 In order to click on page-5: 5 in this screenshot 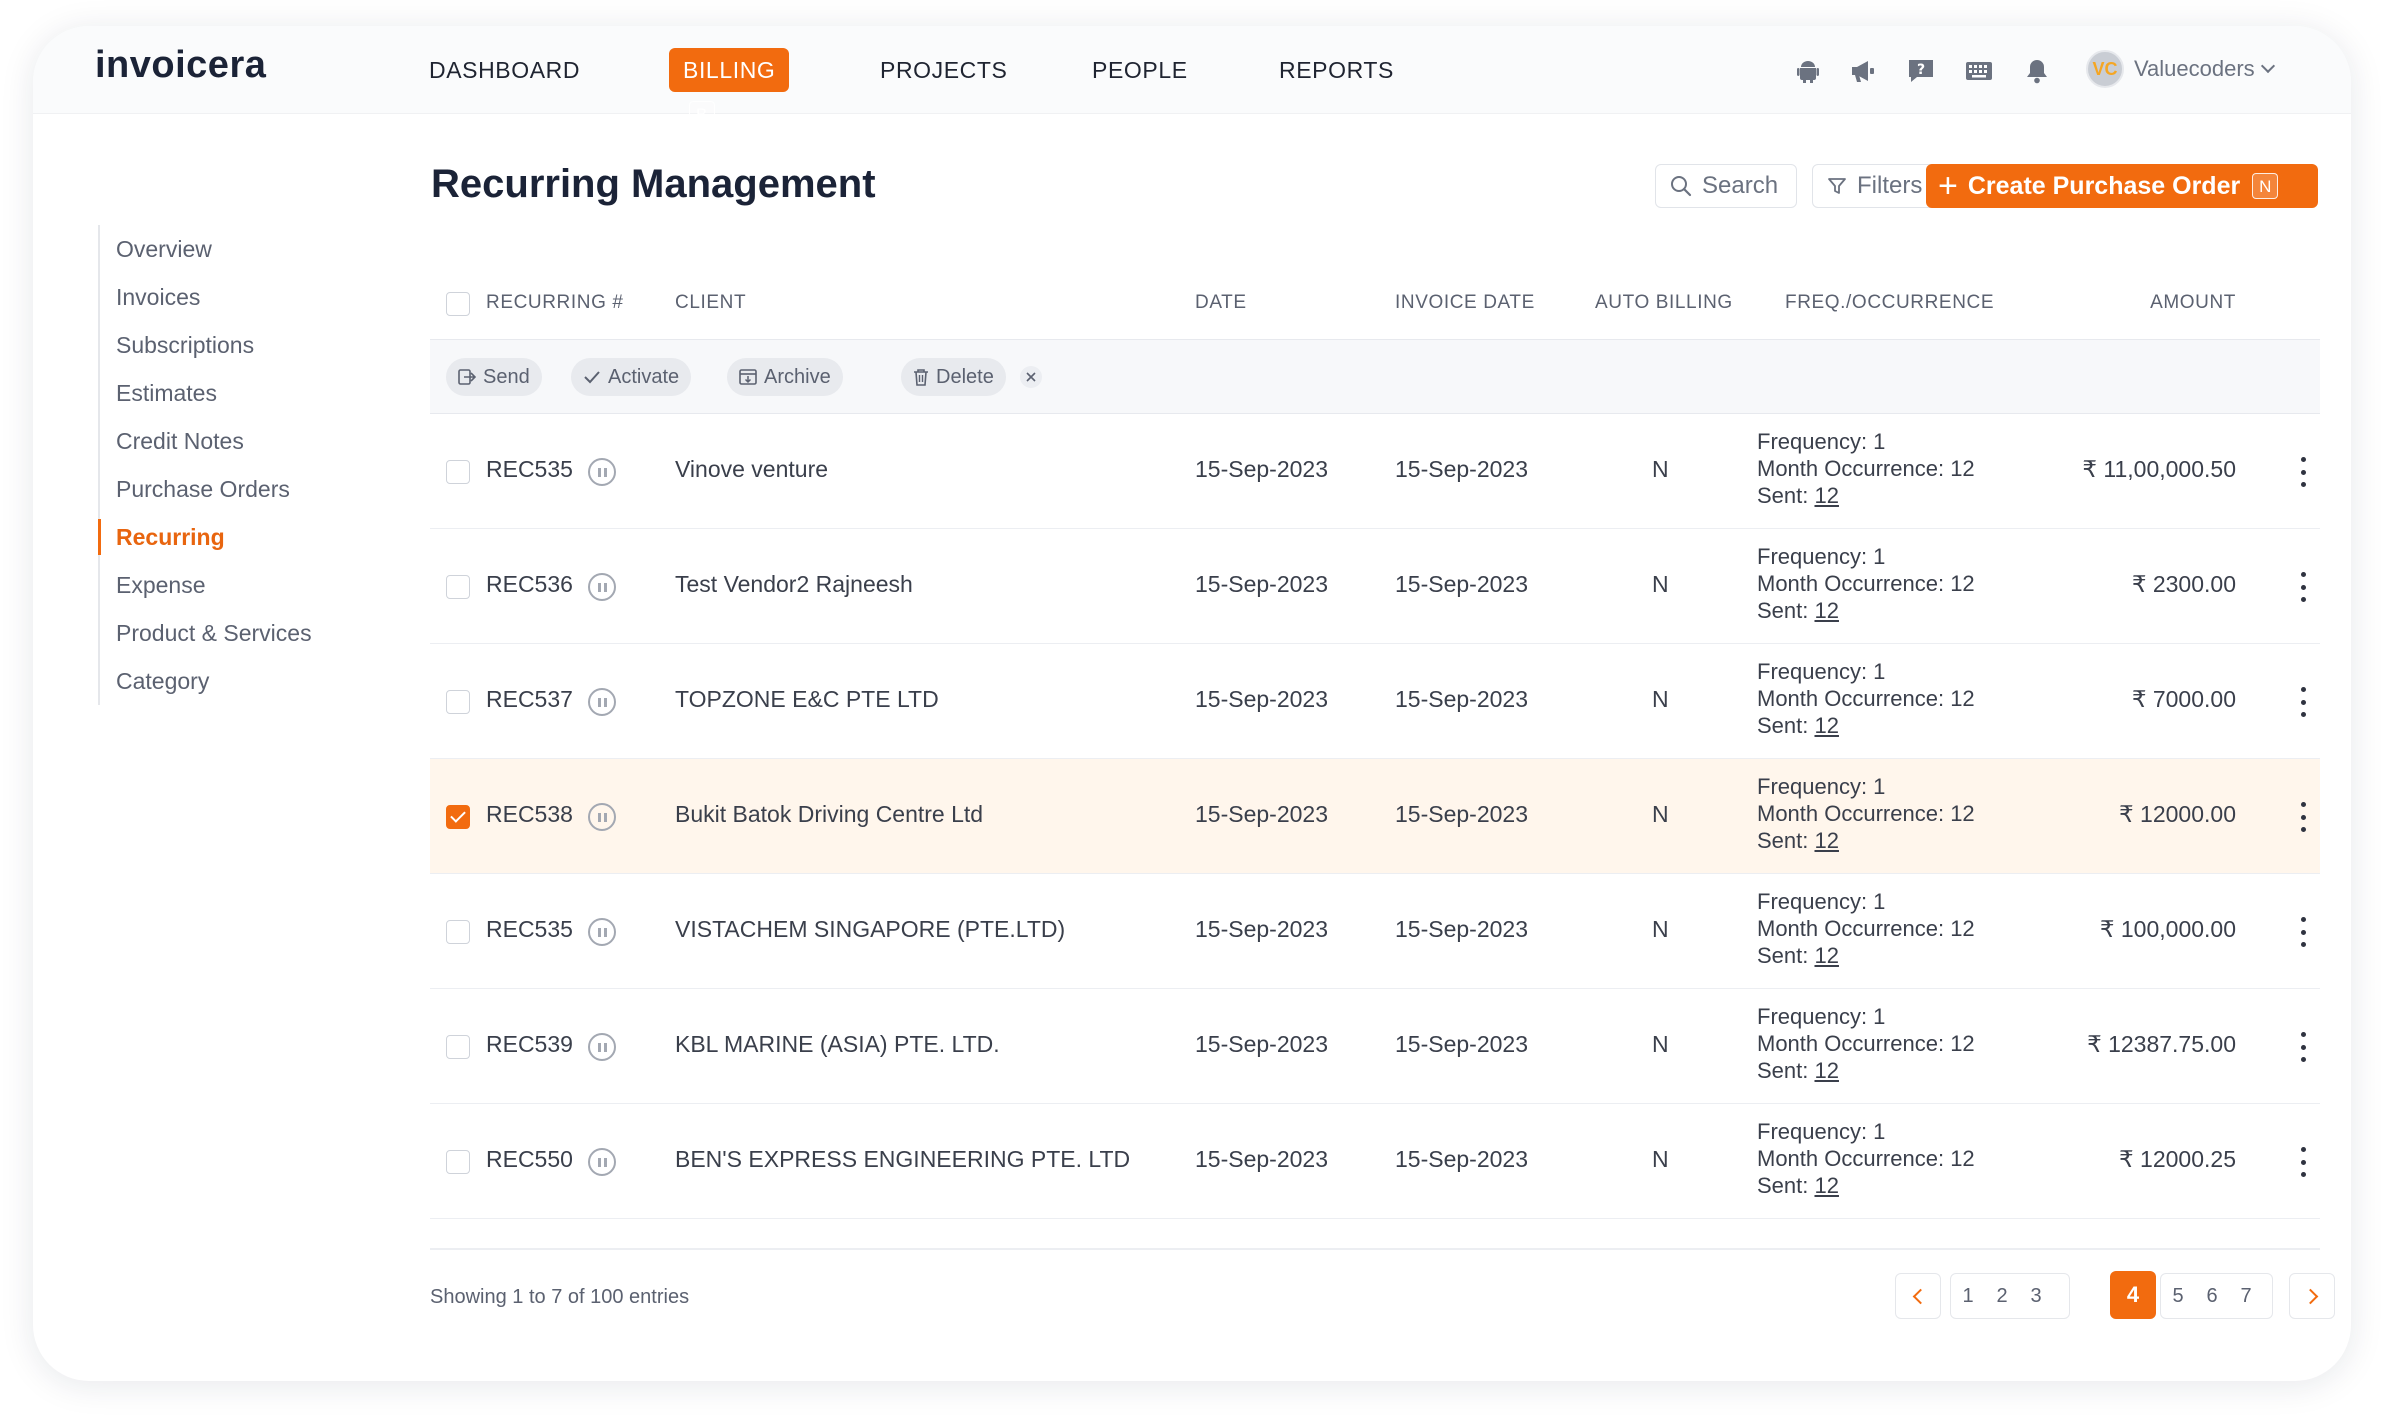, I will do `click(2178, 1296)`.